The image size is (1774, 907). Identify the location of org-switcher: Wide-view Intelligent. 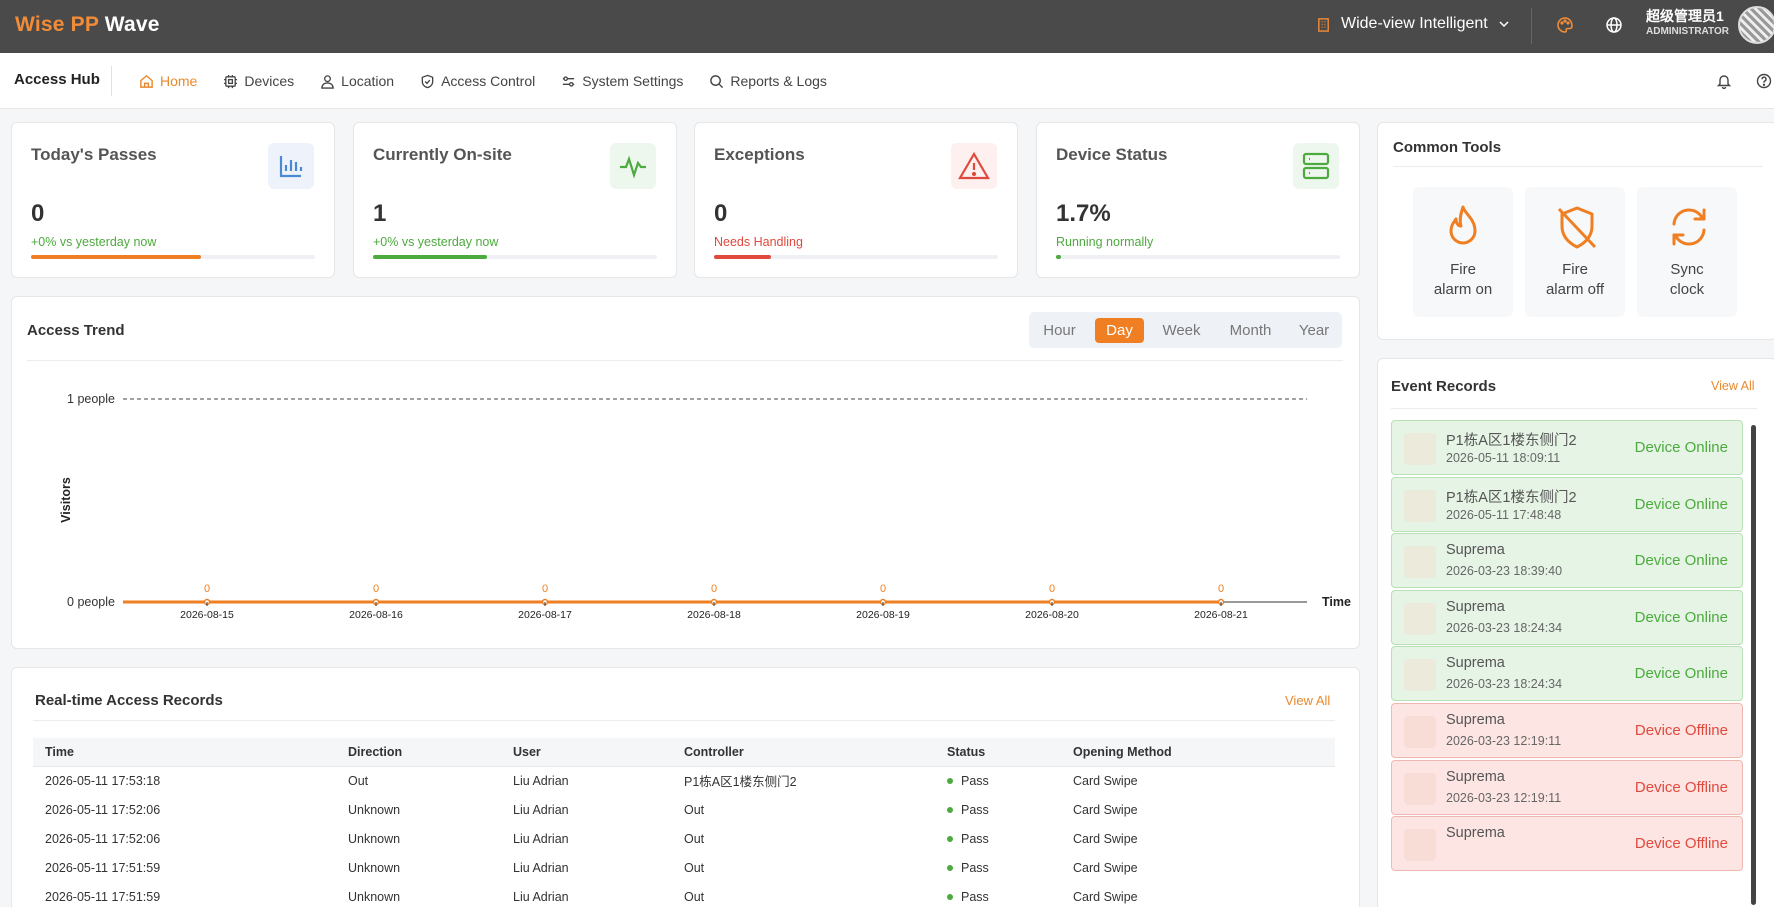
(1413, 24).